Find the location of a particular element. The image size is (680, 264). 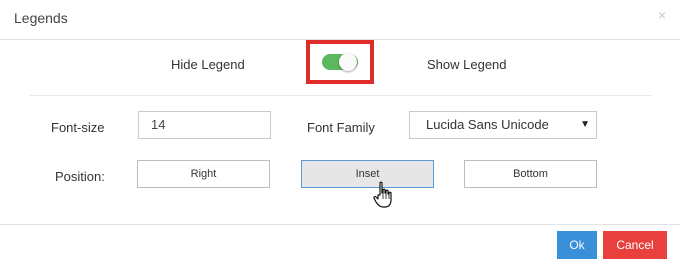

cancel-button: Cancel is located at coordinates (635, 245).